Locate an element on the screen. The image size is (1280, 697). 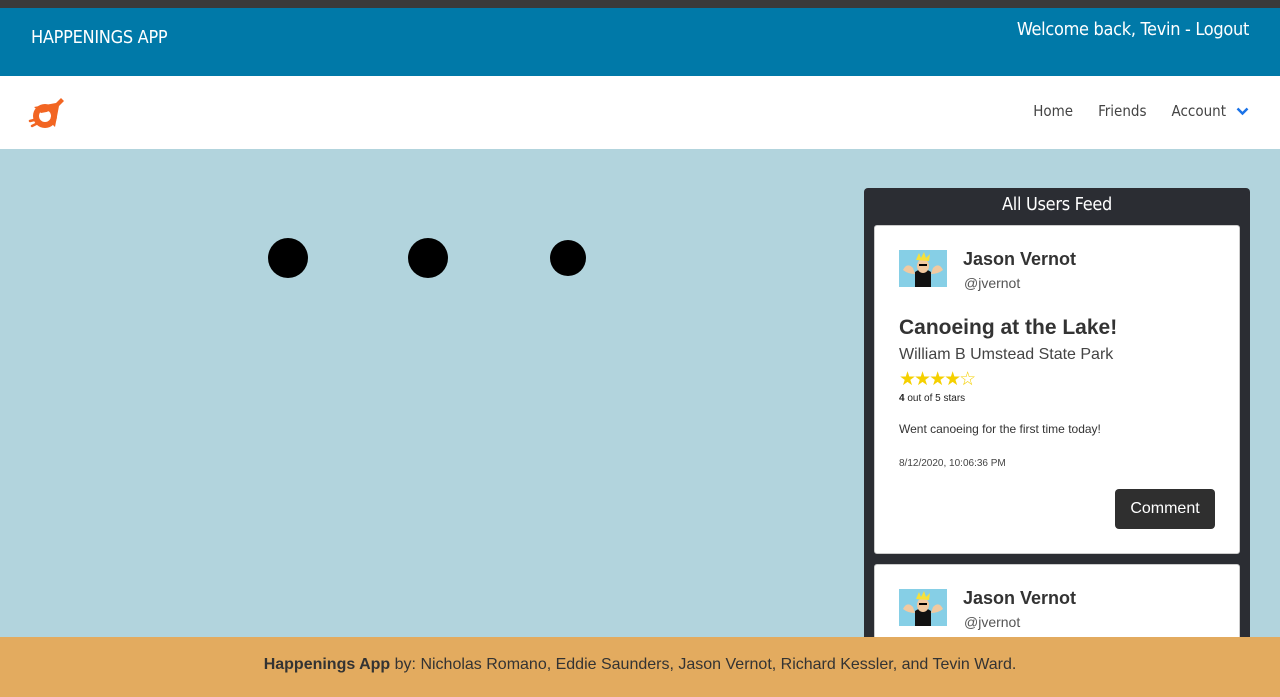
post-text: Went canoeing for the first time today! is located at coordinates (1000, 429).